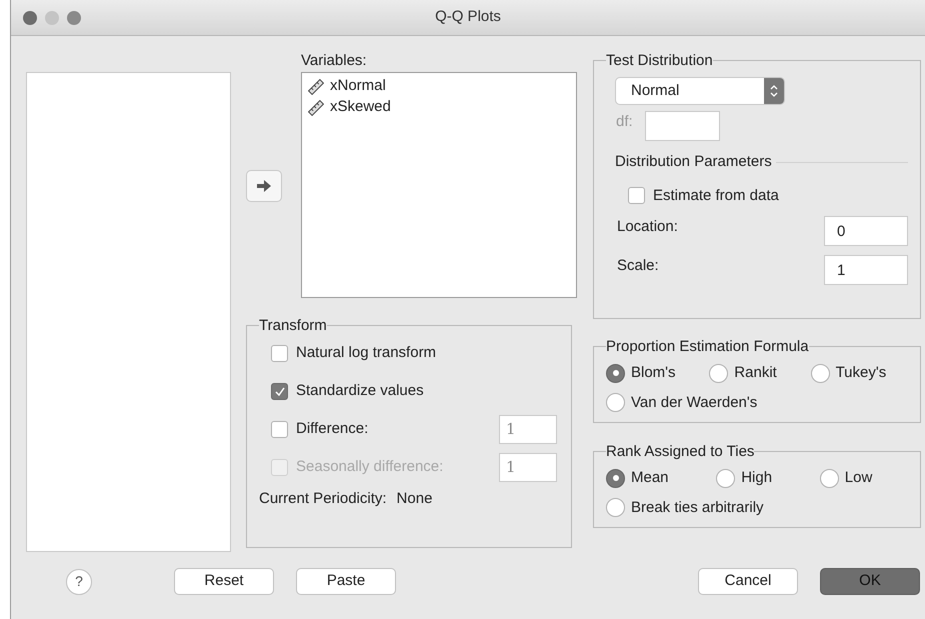  Describe the element at coordinates (358, 86) in the screenshot. I see `variable-item: xNormal` at that location.